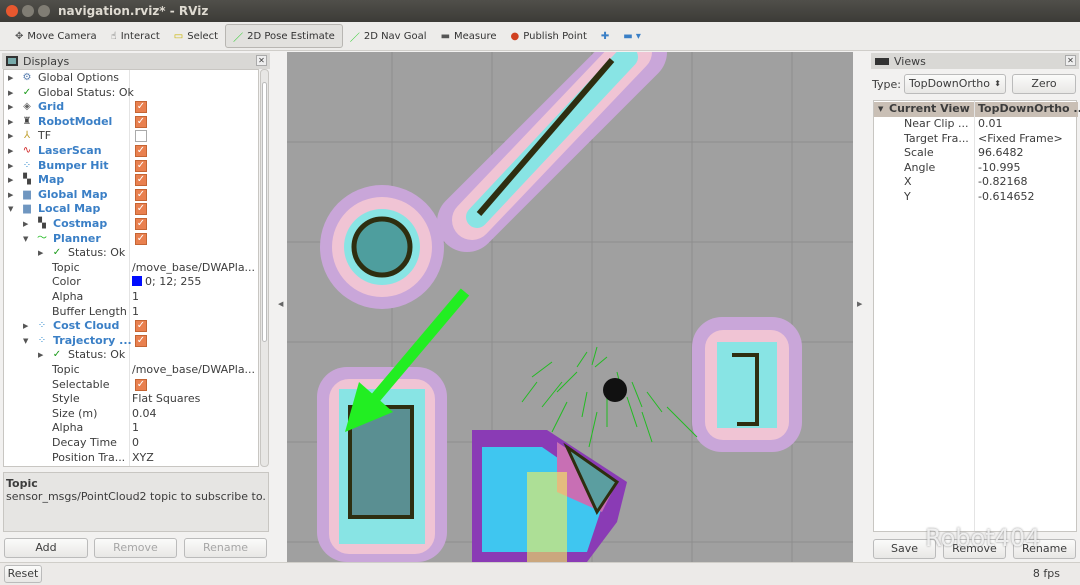 The width and height of the screenshot is (1080, 585). What do you see at coordinates (23, 574) in the screenshot?
I see `reset-button: Reset` at bounding box center [23, 574].